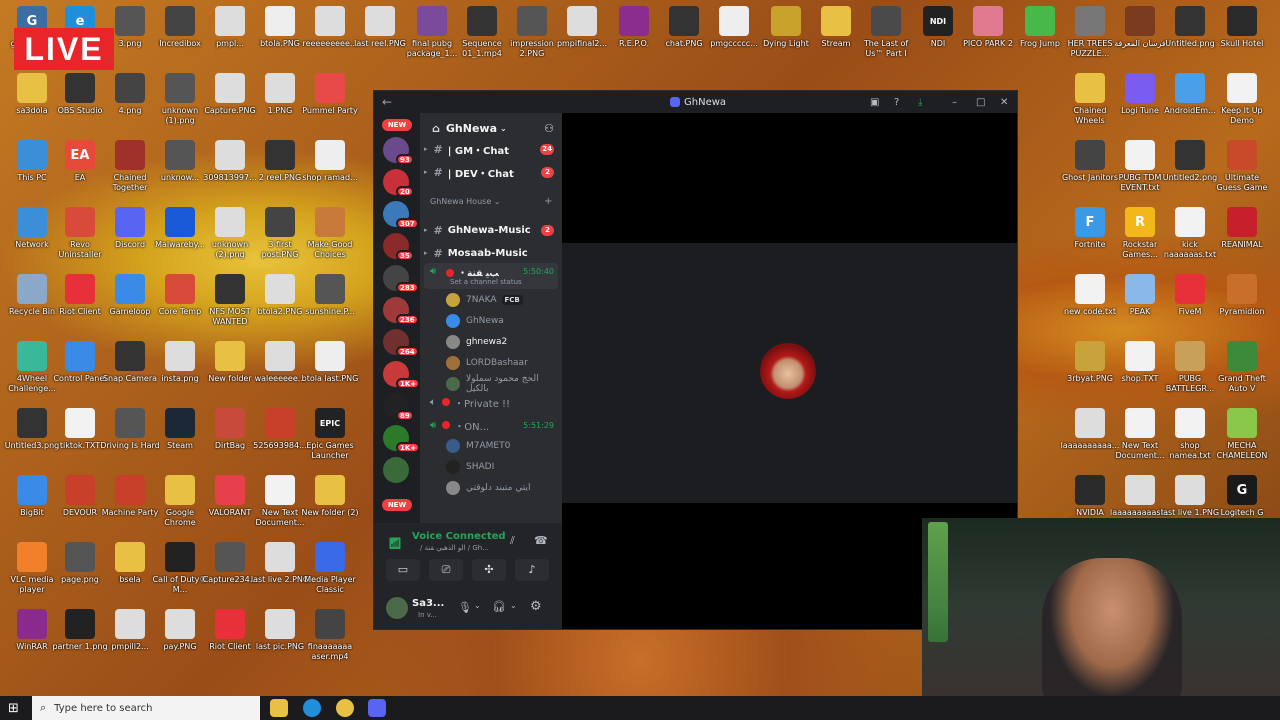 The width and height of the screenshot is (1280, 720). Describe the element at coordinates (548, 201) in the screenshot. I see `add-channel-icon: +` at that location.